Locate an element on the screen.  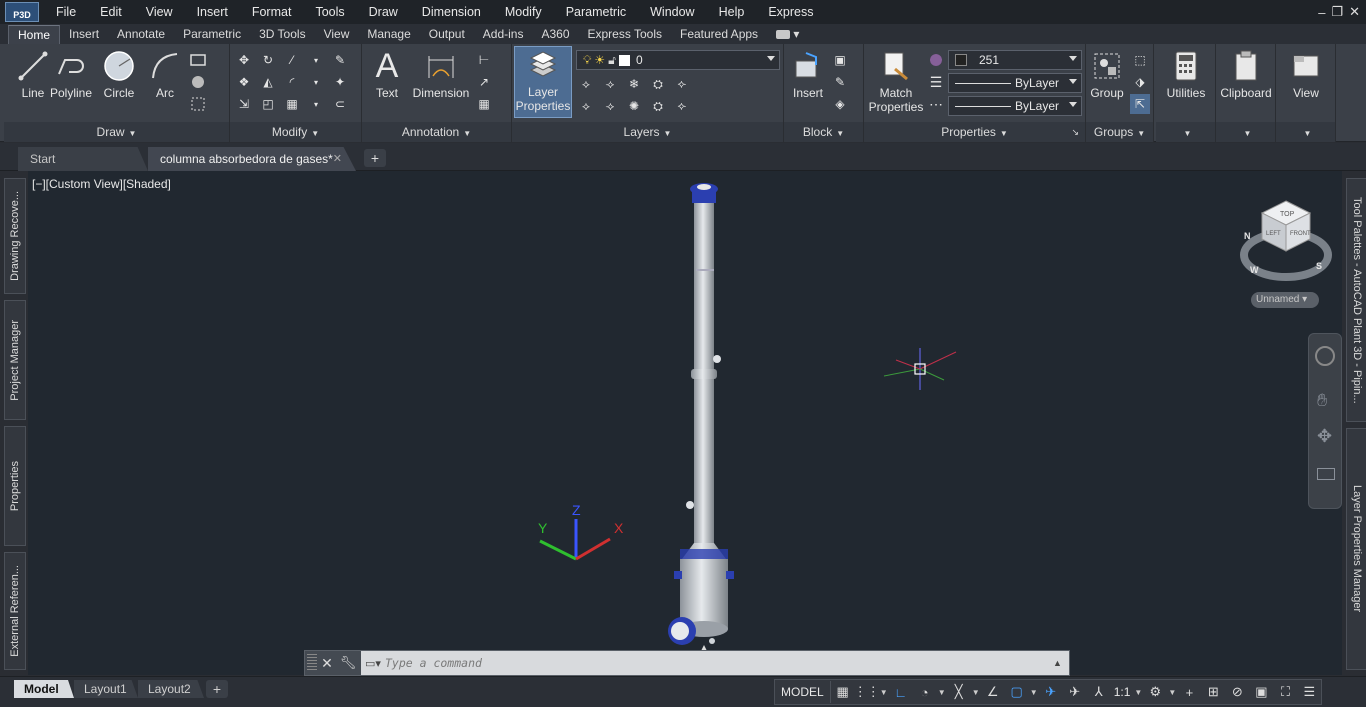
tab-add-ins: Add-ins is located at coordinates (503, 34).